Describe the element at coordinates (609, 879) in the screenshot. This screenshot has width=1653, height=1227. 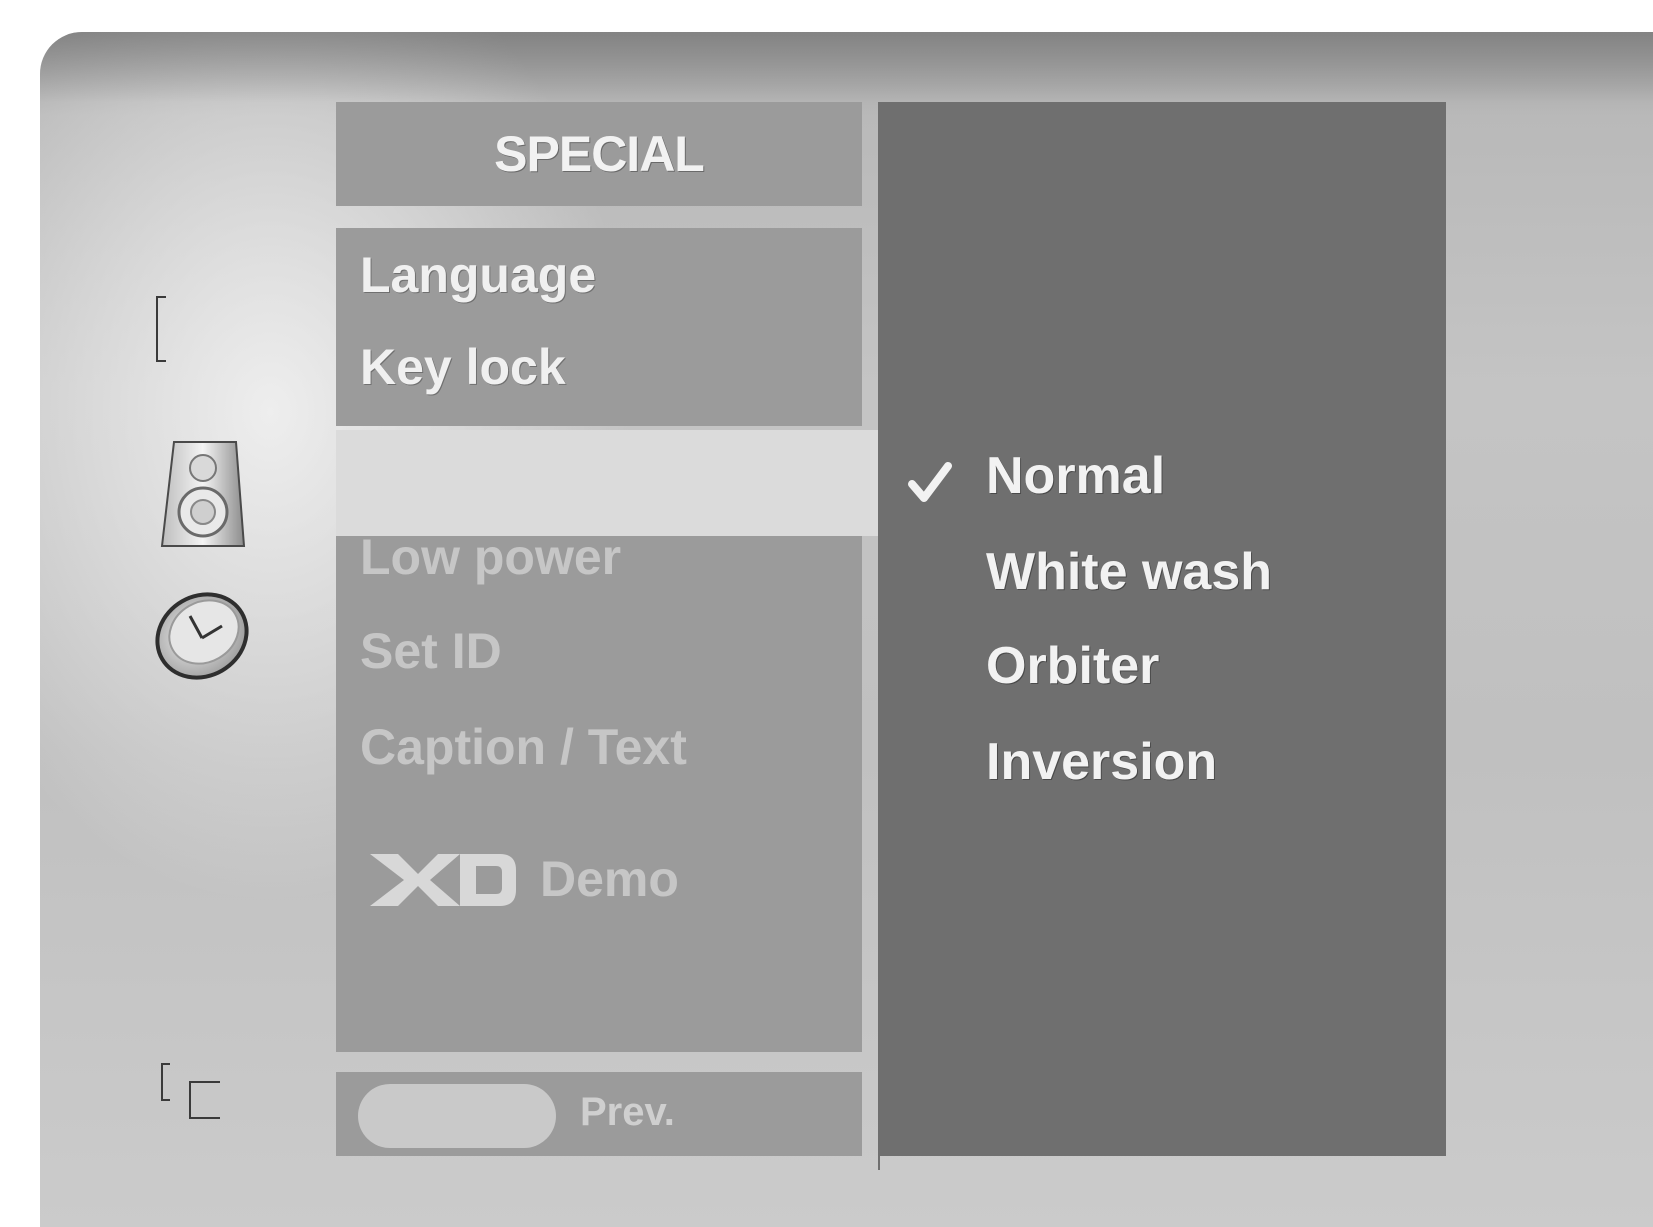
I see `menu-item-xd-demo: Demo` at that location.